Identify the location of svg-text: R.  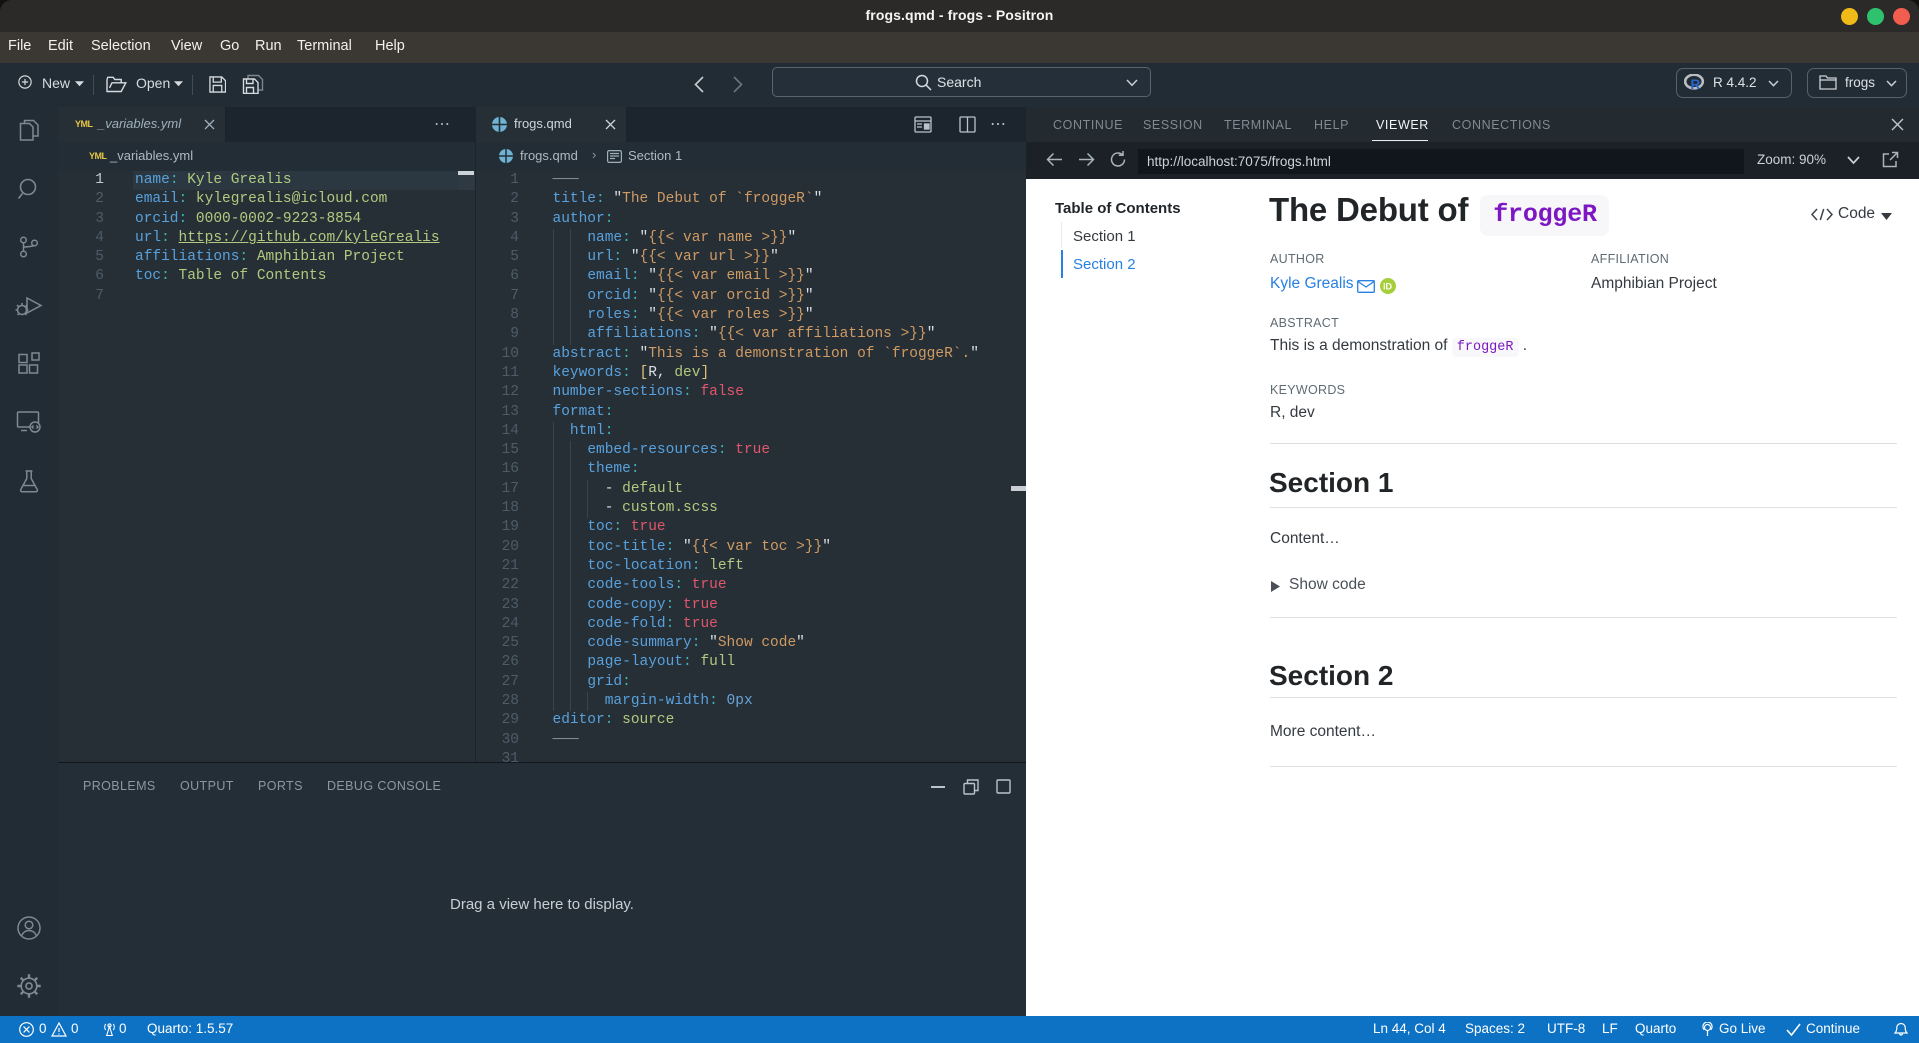
(1696, 84).